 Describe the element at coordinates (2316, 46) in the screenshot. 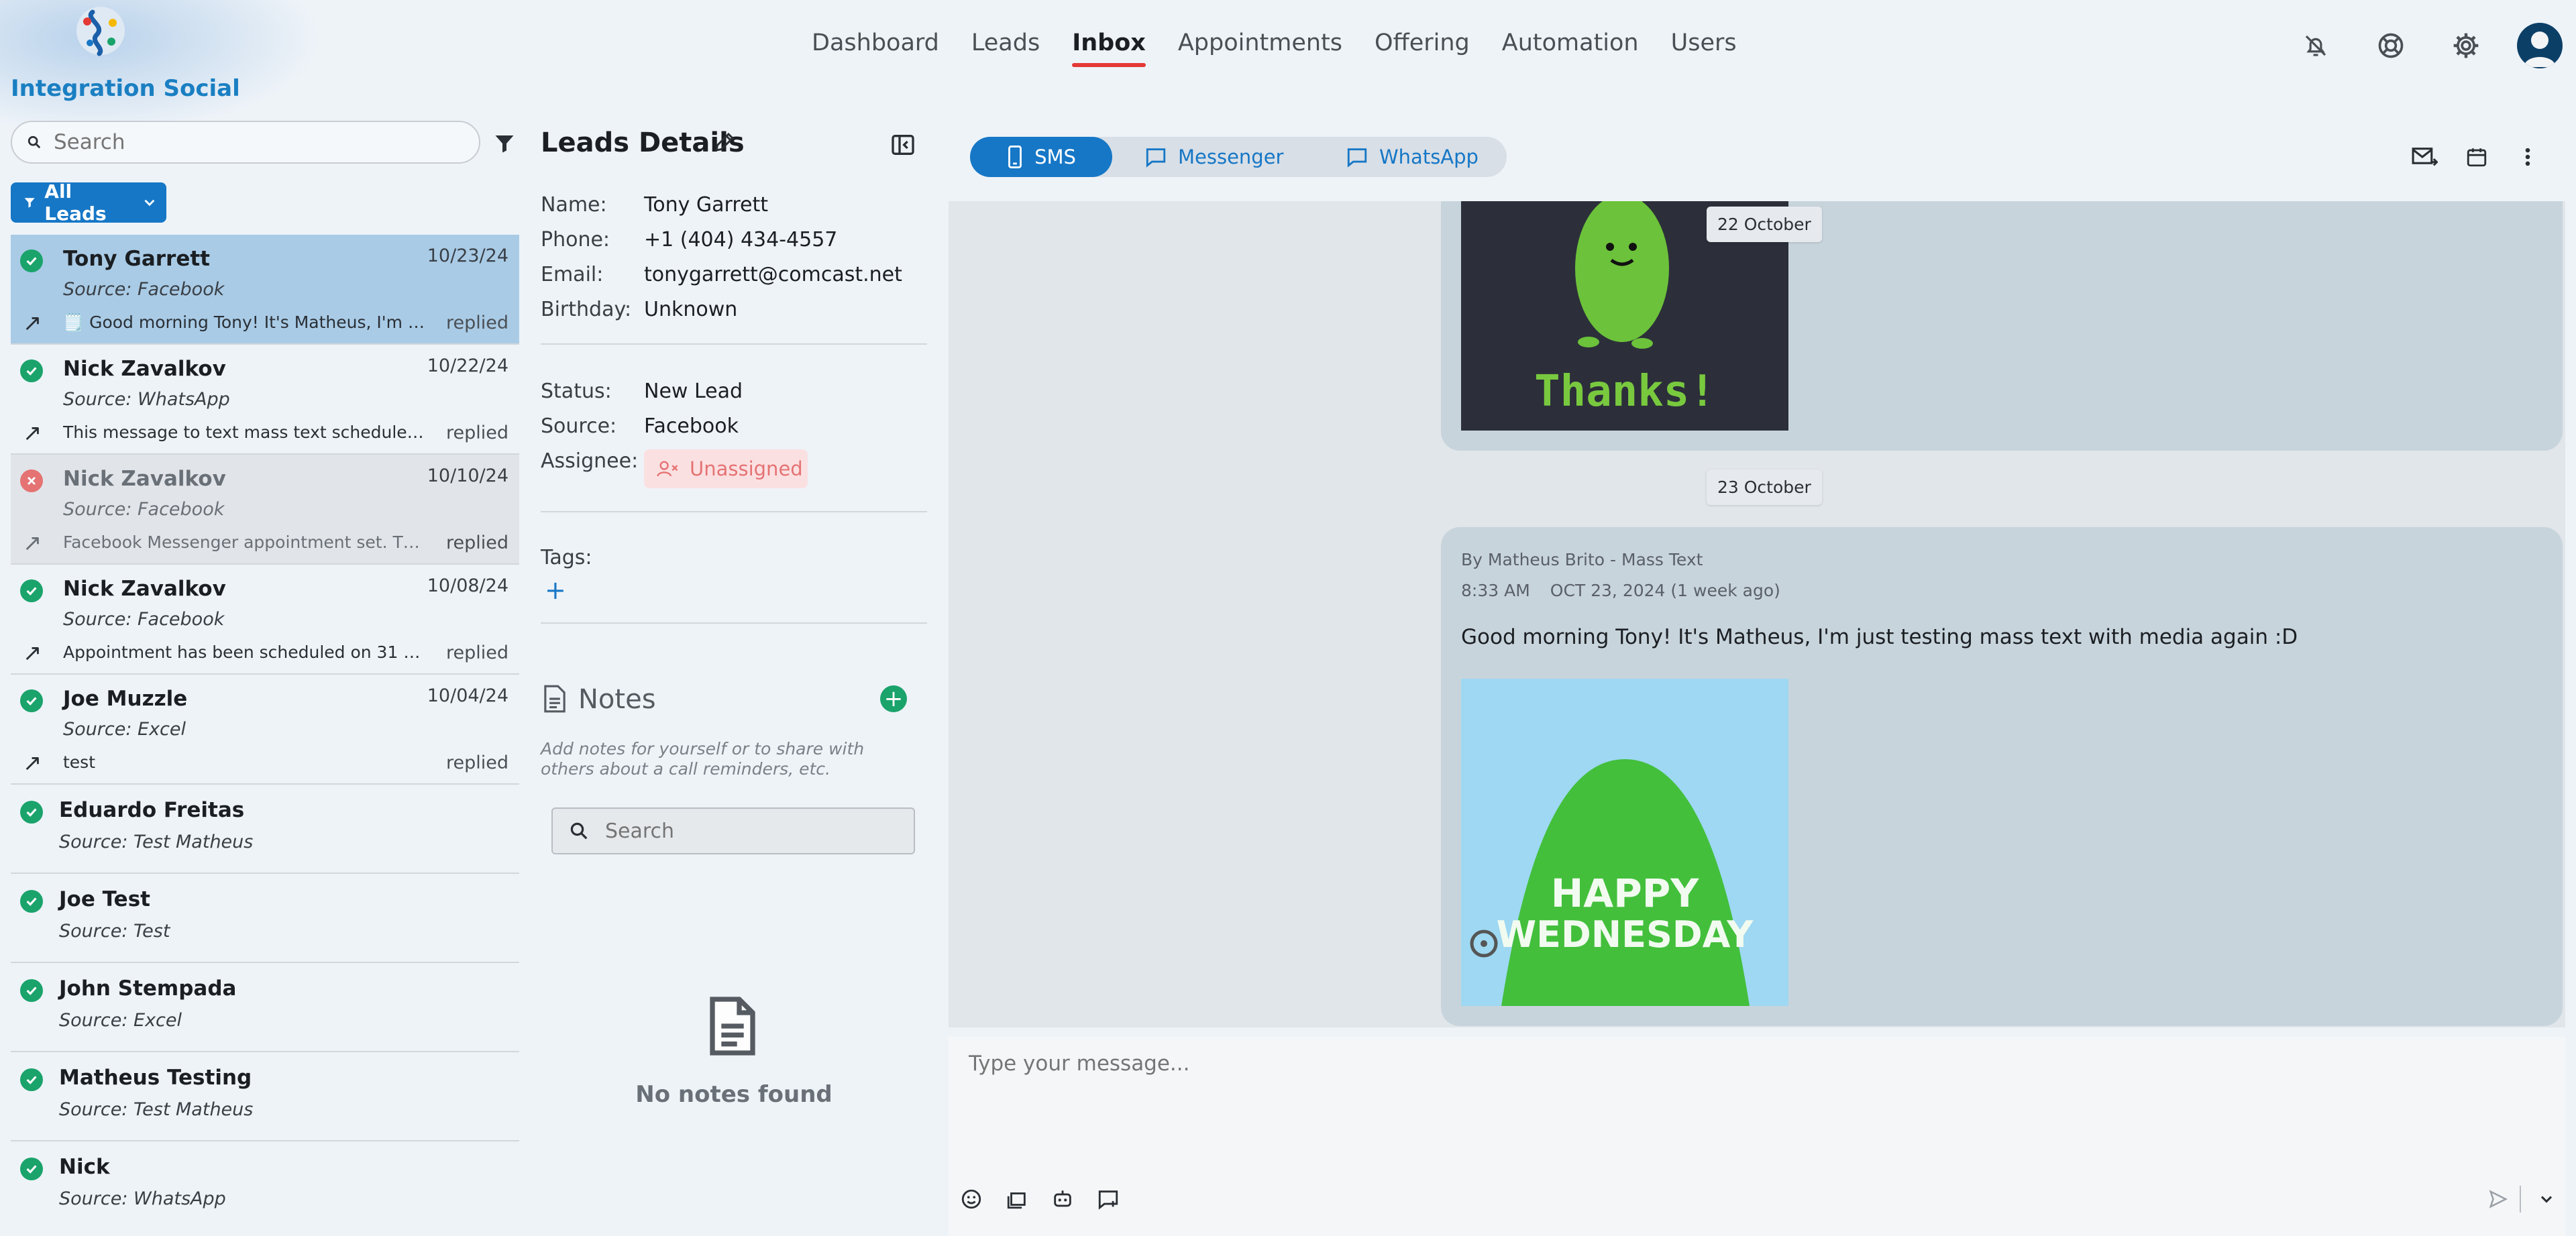

I see `notifications-off-icon` at that location.